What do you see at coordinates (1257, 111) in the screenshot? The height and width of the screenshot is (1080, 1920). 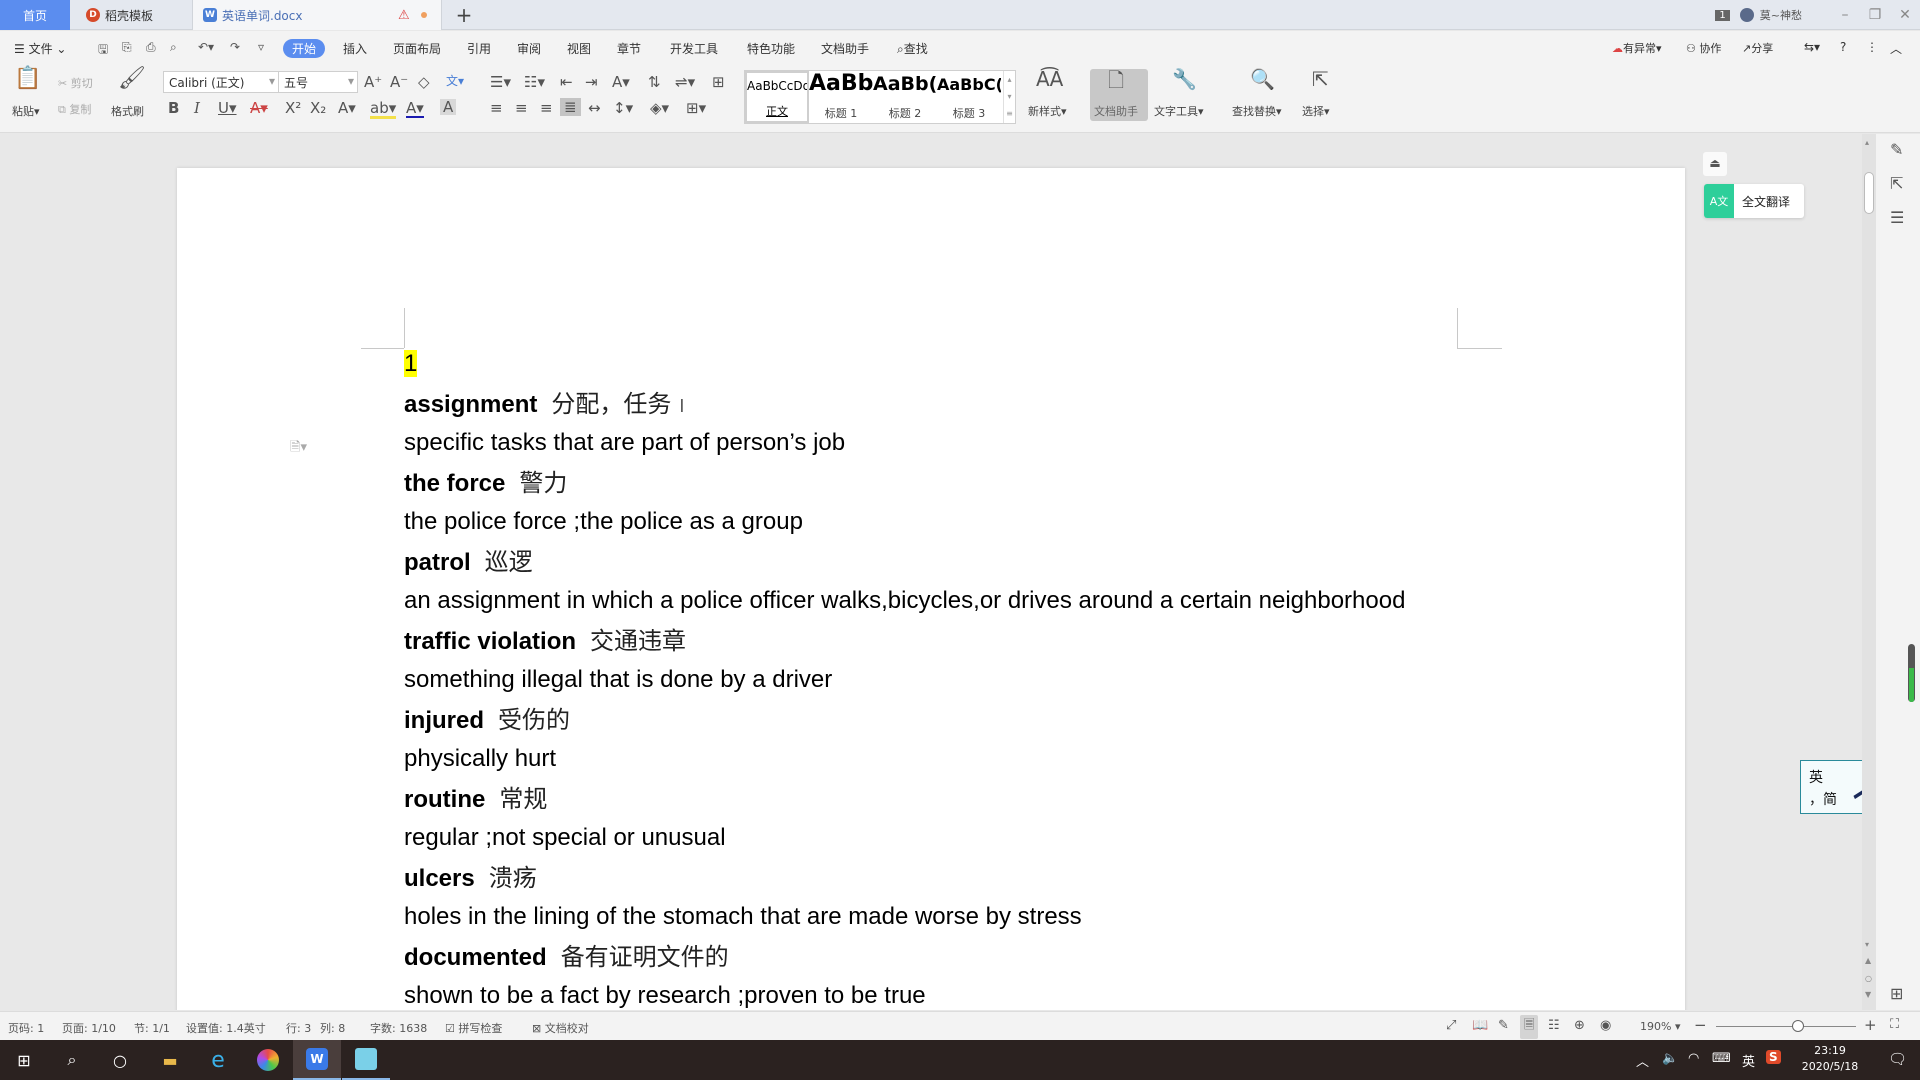 I see `find-replace-button: 查找替换▾` at bounding box center [1257, 111].